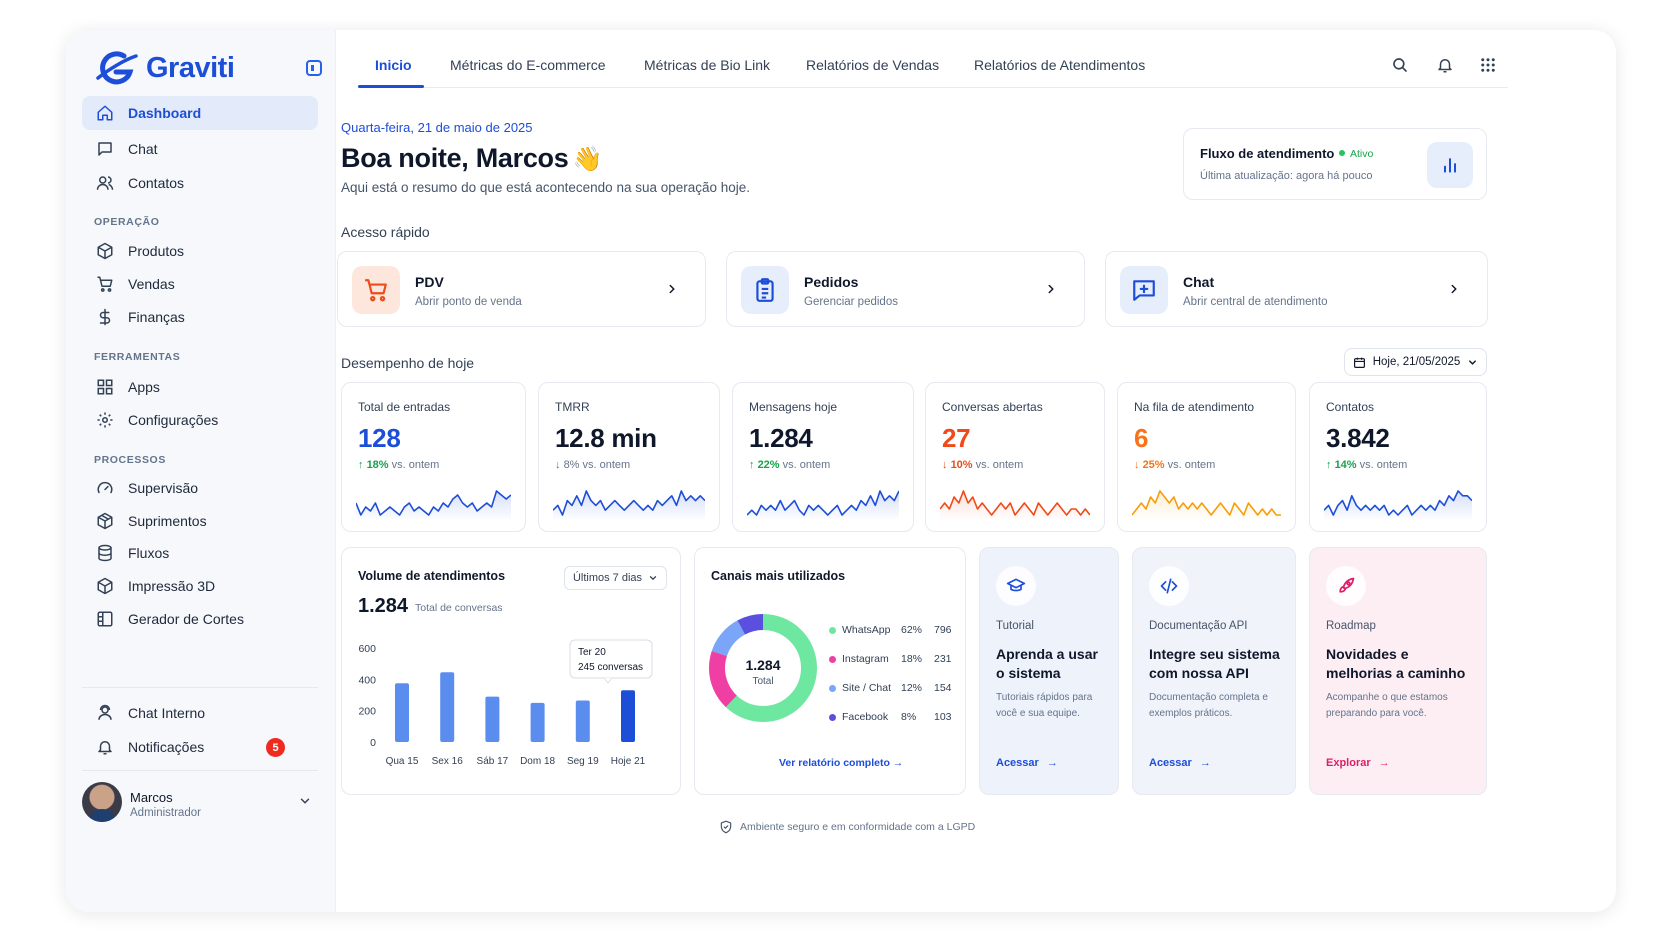 The height and width of the screenshot is (941, 1672). Describe the element at coordinates (1358, 438) in the screenshot. I see `stat-value: 3.842` at that location.